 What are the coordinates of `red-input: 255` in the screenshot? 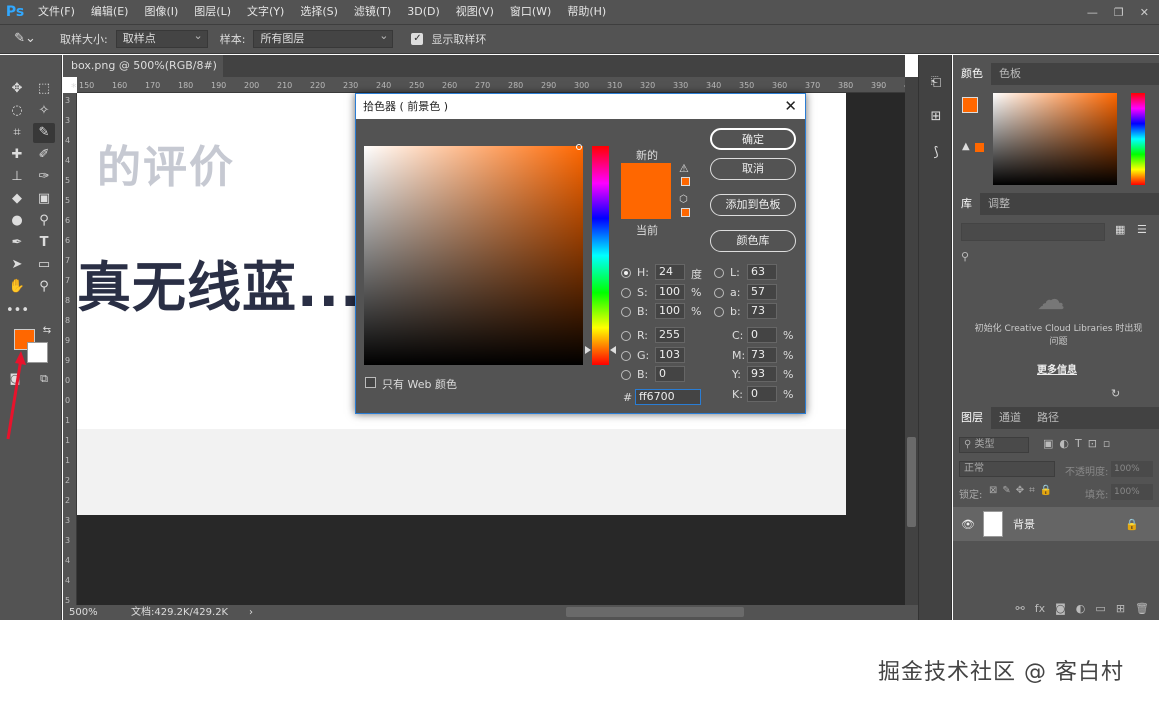 It's located at (670, 335).